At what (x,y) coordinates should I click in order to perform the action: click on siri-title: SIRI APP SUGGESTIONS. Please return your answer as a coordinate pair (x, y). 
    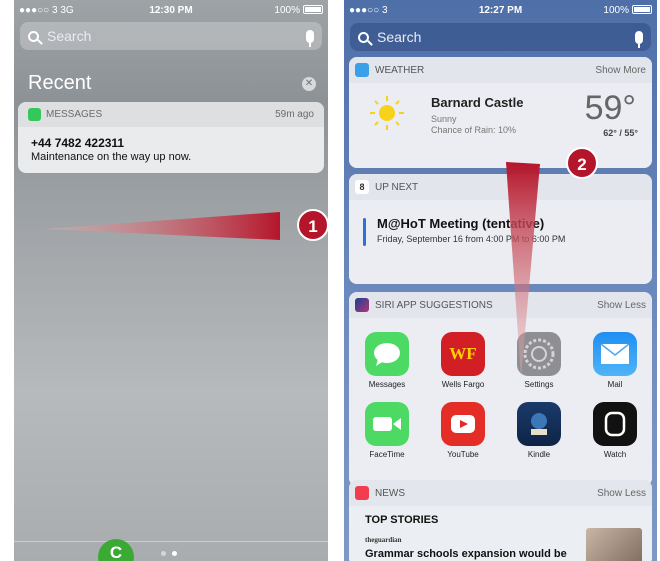
    Looking at the image, I should click on (434, 305).